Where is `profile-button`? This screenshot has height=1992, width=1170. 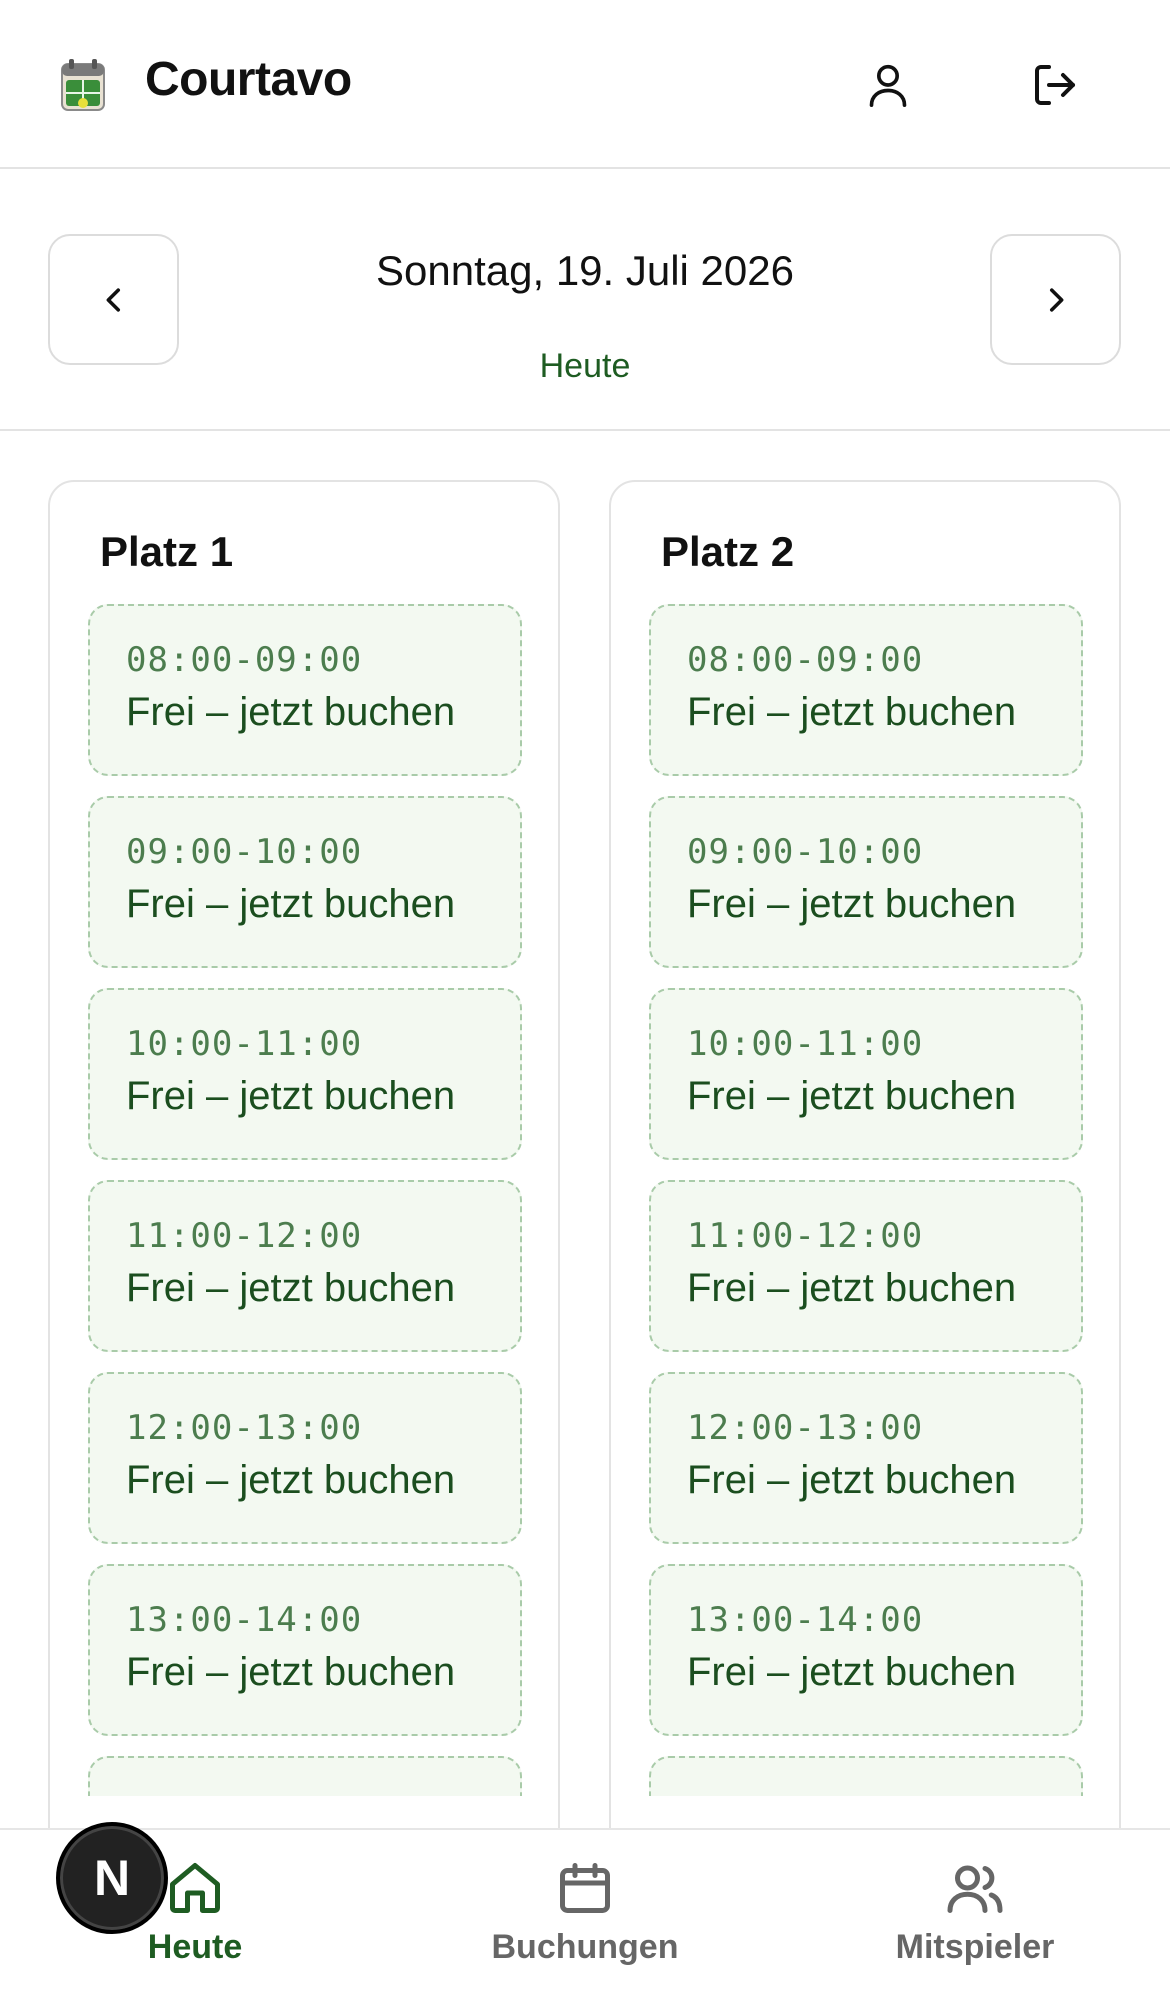 profile-button is located at coordinates (888, 85).